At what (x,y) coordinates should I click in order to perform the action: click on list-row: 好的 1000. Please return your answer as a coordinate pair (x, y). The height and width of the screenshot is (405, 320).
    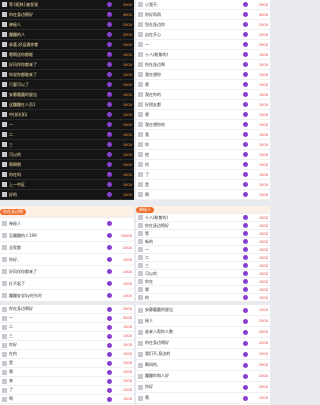
    Looking at the image, I should click on (67, 195).